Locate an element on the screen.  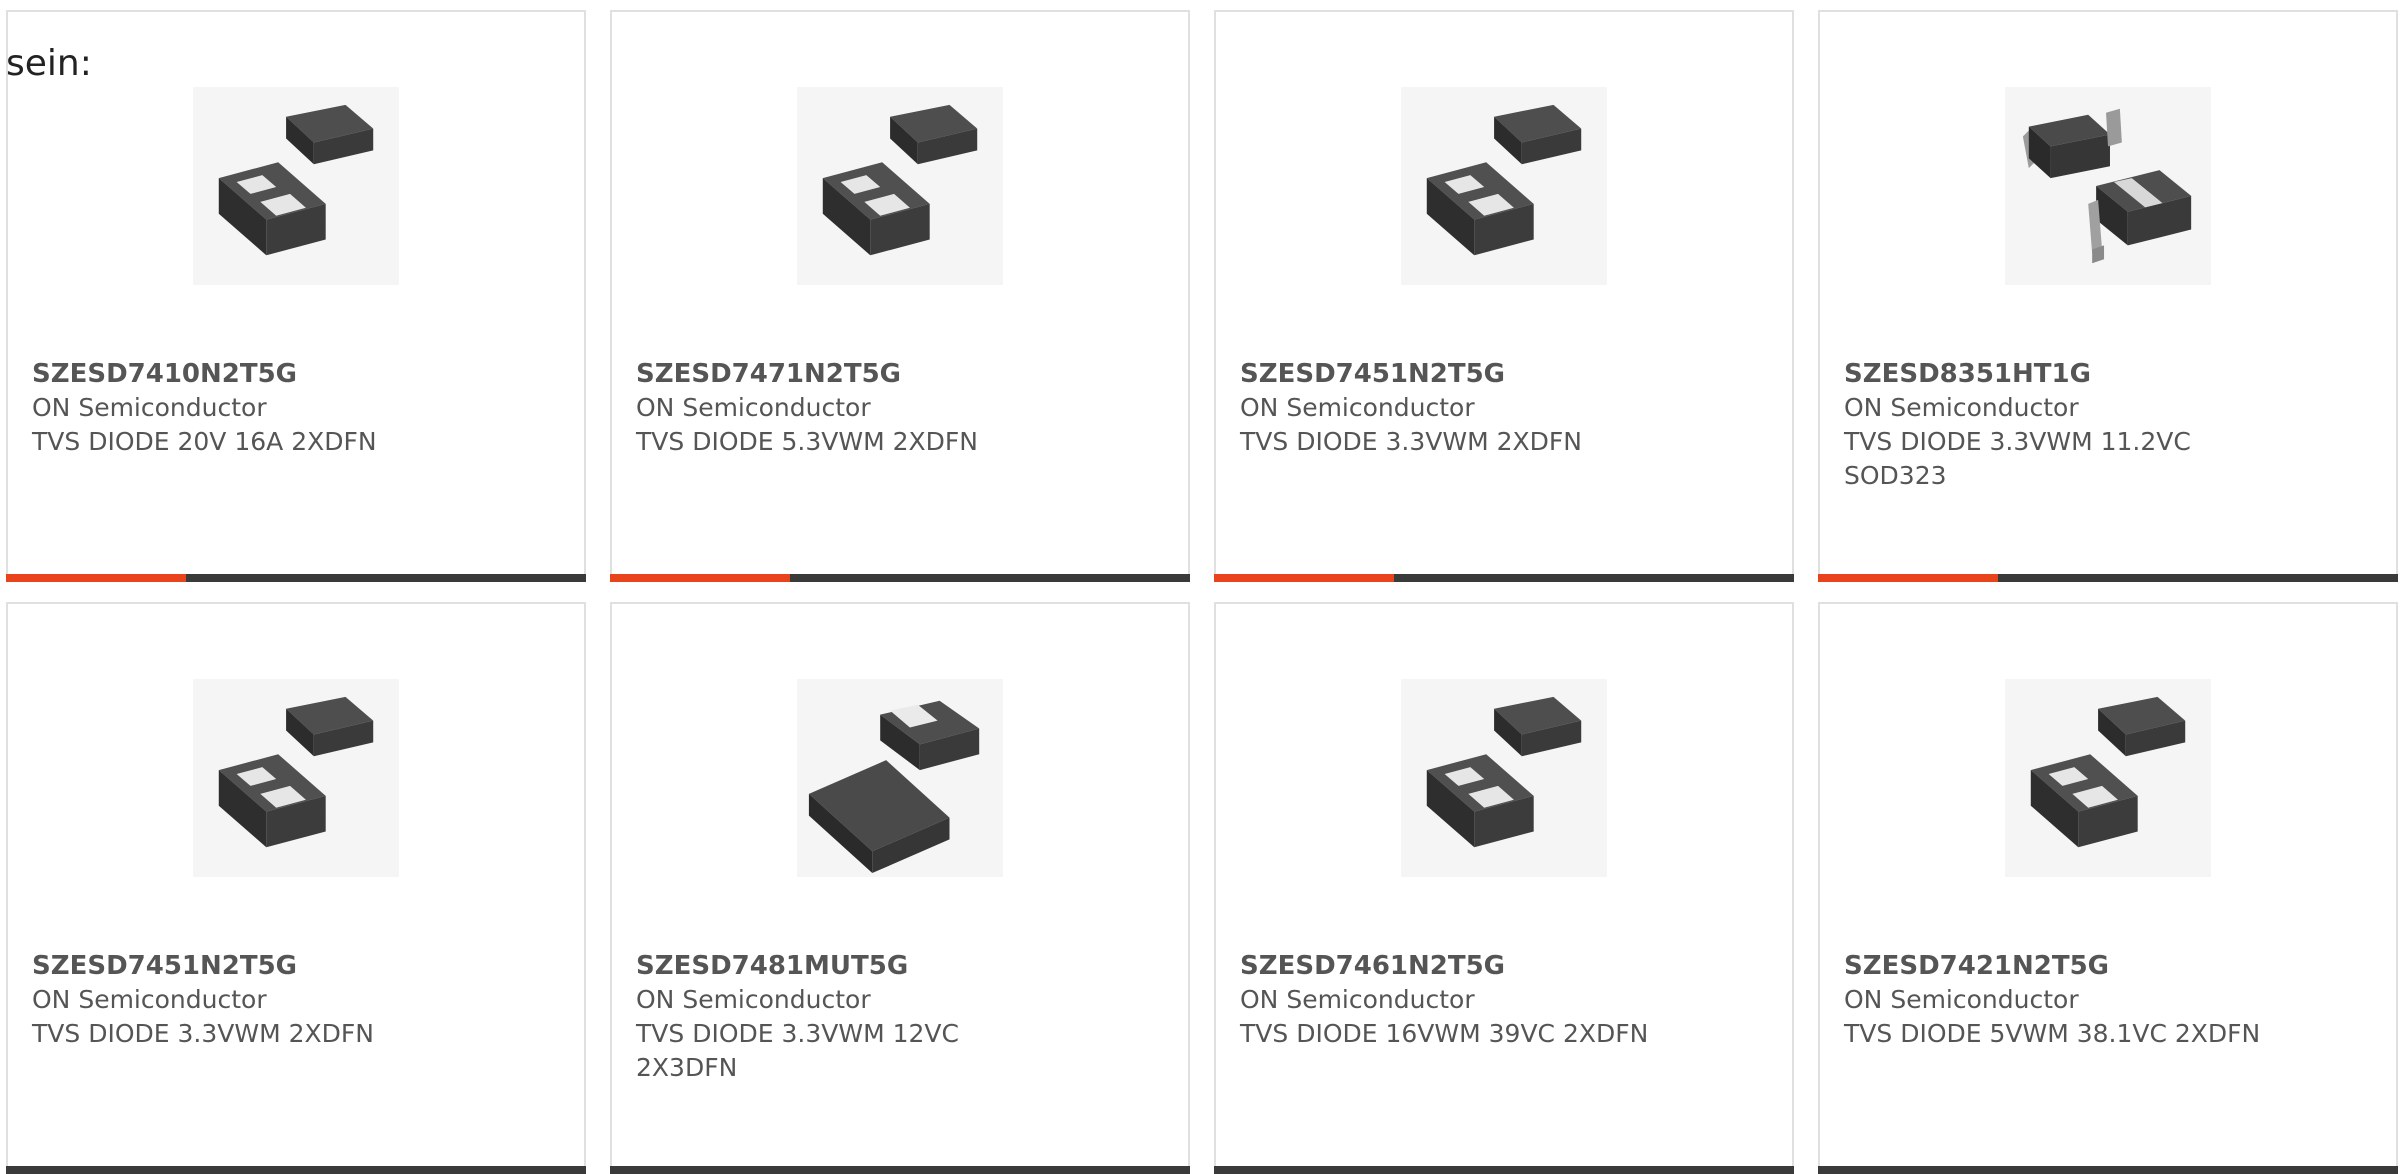
sod323-chip-icon is located at coordinates (2108, 186).